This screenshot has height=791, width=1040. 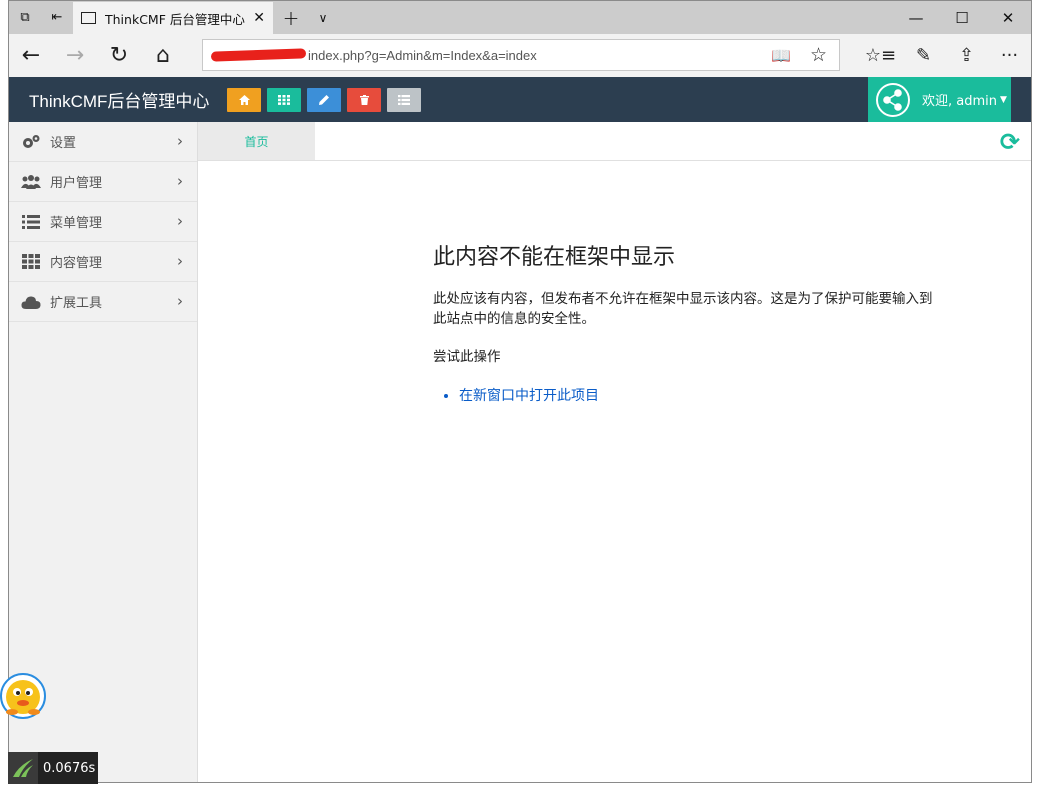 I want to click on browser-tab-active: ThinkCMF 后台管理中心 ✕, so click(x=173, y=17).